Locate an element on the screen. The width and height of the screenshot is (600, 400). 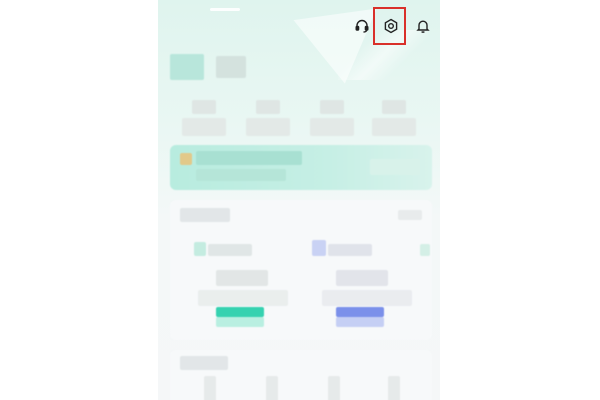
banner-action-button is located at coordinates (395, 167).